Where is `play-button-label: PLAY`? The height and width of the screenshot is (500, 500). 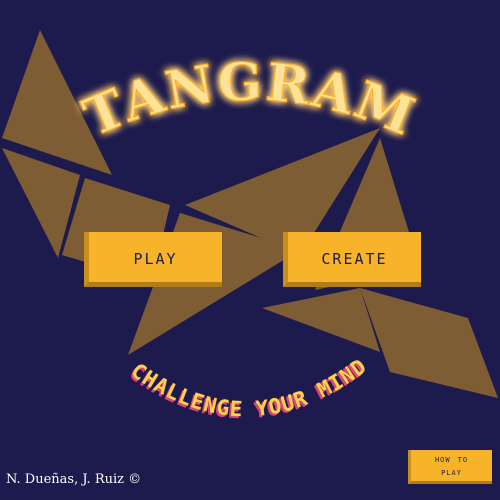 play-button-label: PLAY is located at coordinates (155, 257).